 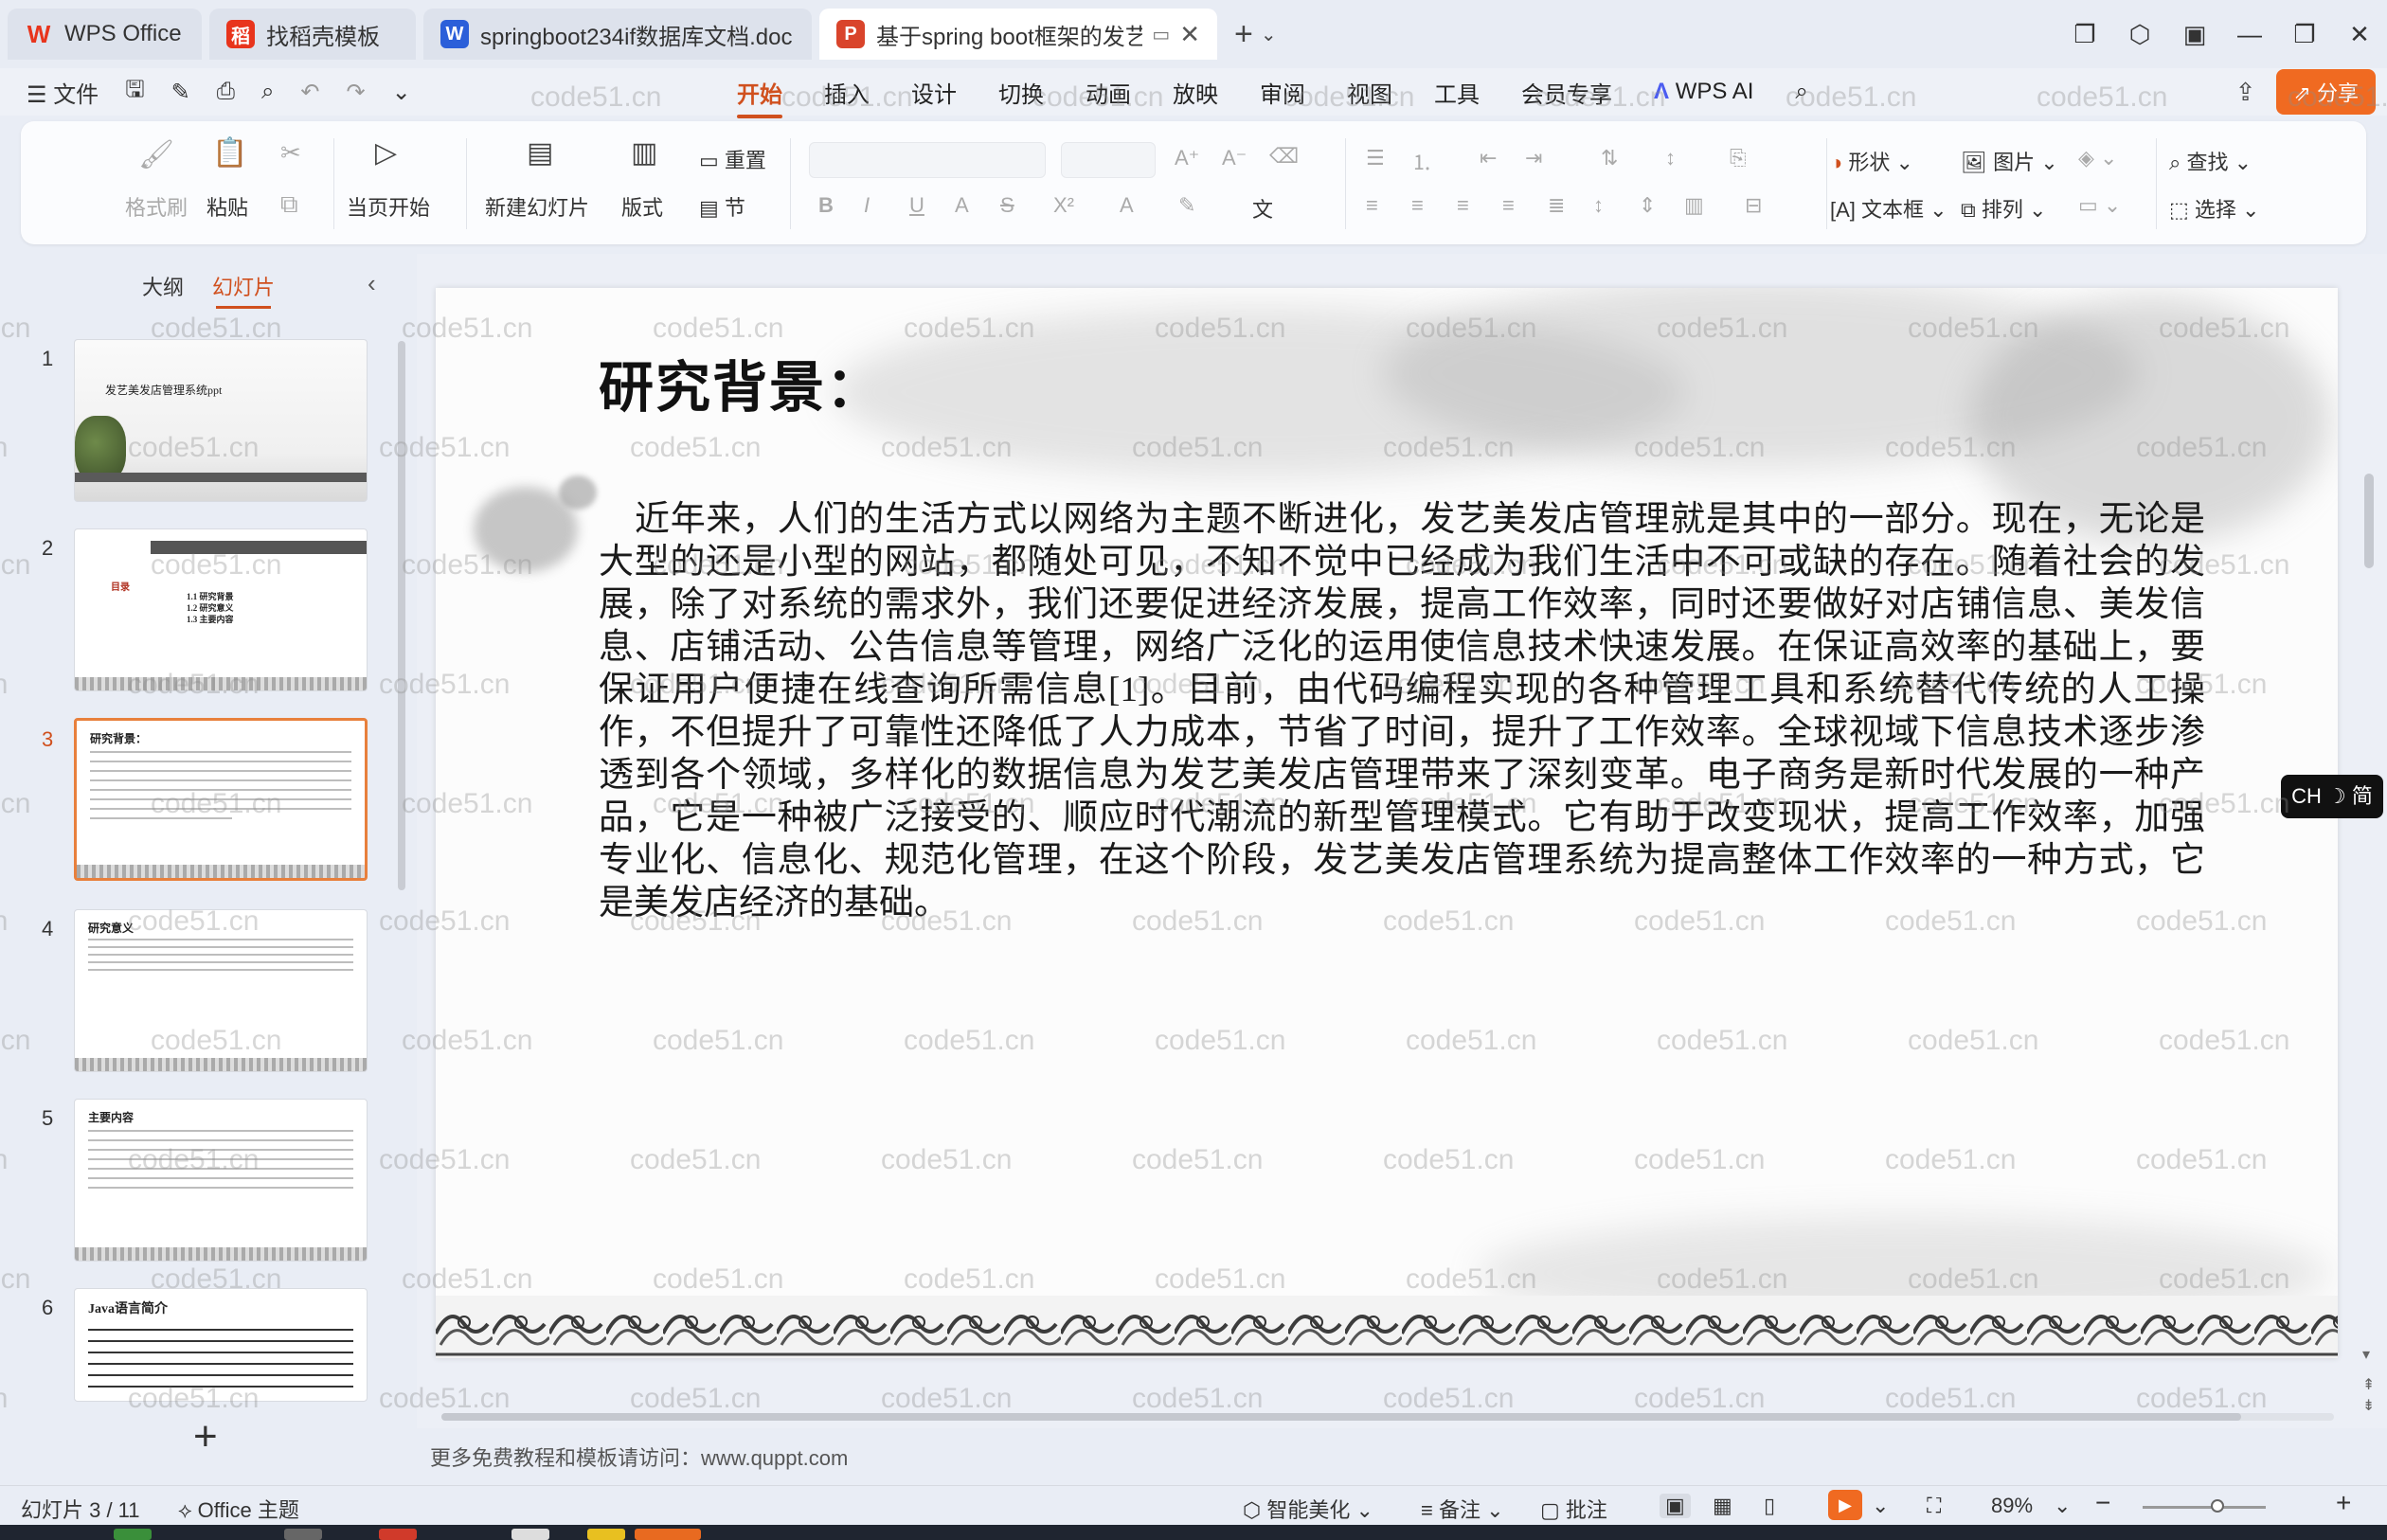 What do you see at coordinates (163, 286) in the screenshot?
I see `tab-outline: 大纲` at bounding box center [163, 286].